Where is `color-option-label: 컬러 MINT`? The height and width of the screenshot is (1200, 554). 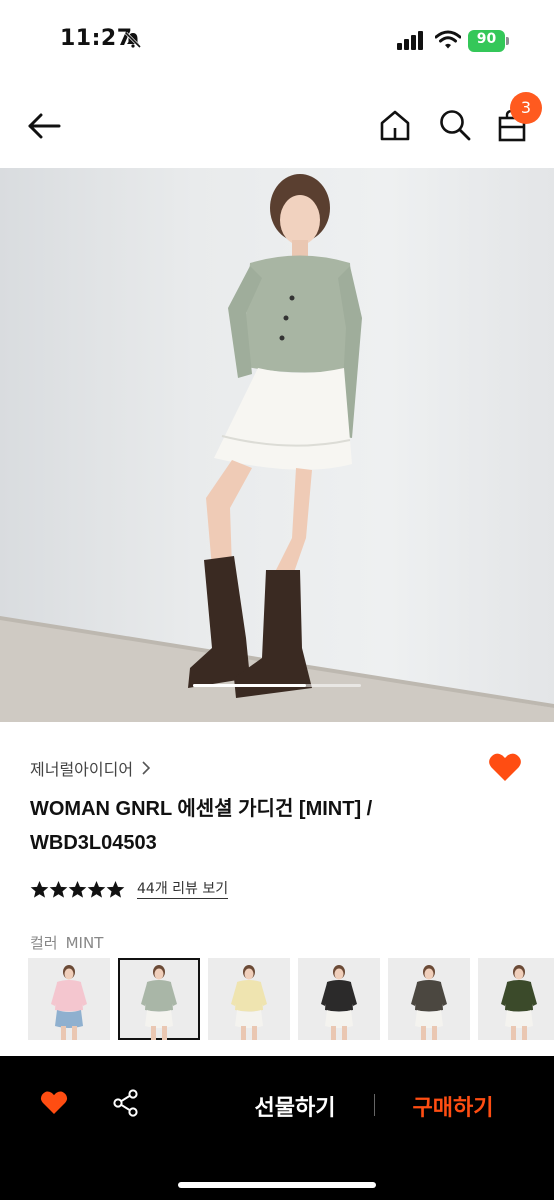 color-option-label: 컬러 MINT is located at coordinates (66, 942).